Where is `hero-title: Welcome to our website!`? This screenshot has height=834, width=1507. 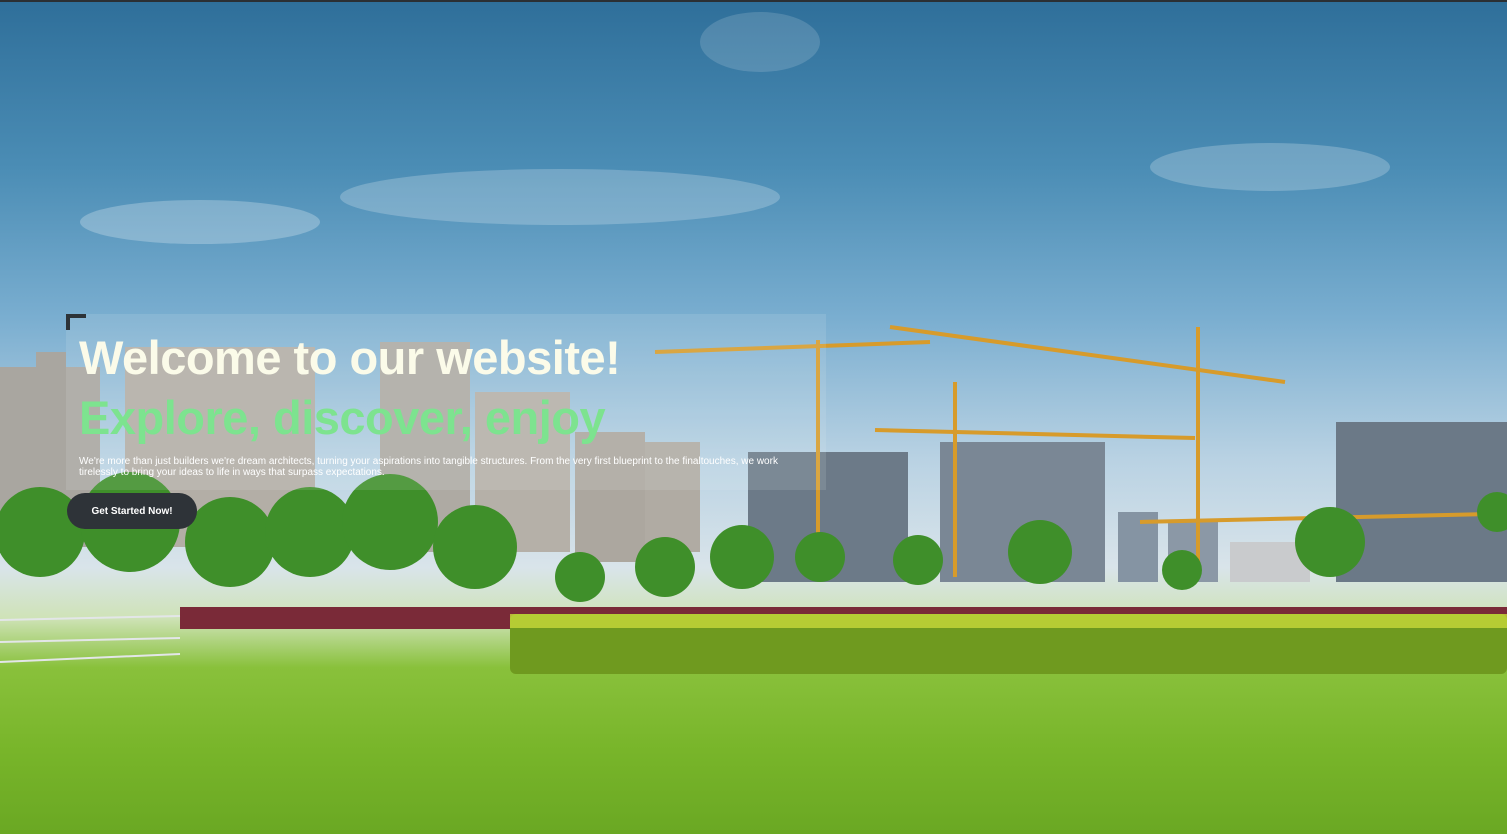
hero-title: Welcome to our website! is located at coordinates (350, 357).